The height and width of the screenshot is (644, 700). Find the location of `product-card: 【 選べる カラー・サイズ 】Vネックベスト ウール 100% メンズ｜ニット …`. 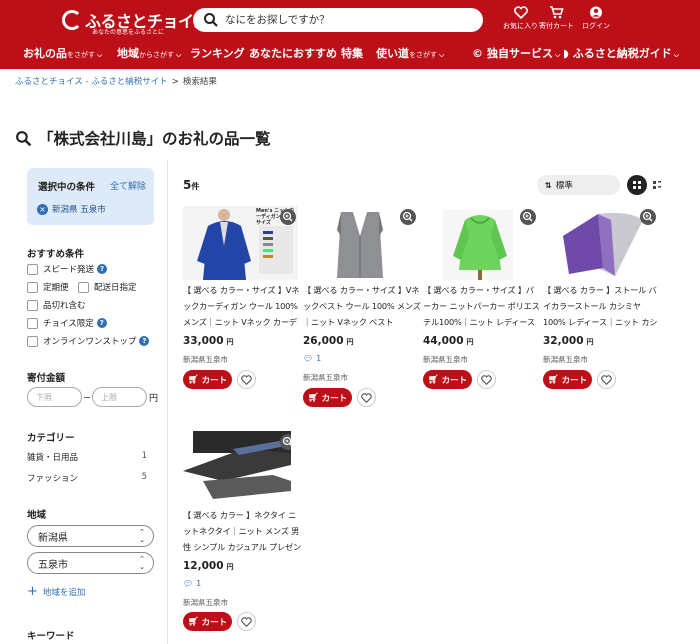

product-card: 【 選べる カラー・サイズ 】Vネックベスト ウール 100% メンズ｜ニット … is located at coordinates (362, 308).